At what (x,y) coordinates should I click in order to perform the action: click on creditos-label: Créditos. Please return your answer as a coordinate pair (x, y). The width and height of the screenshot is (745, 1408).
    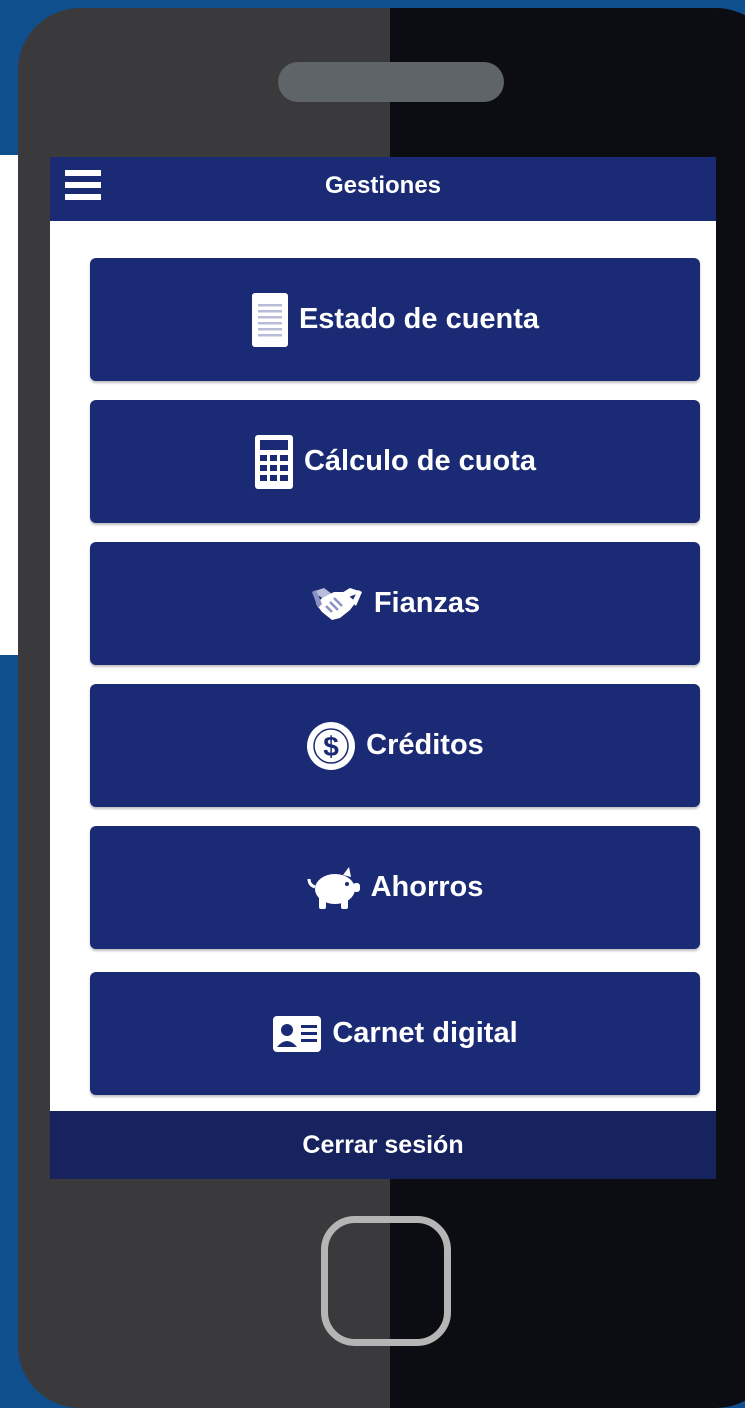
    Looking at the image, I should click on (425, 745).